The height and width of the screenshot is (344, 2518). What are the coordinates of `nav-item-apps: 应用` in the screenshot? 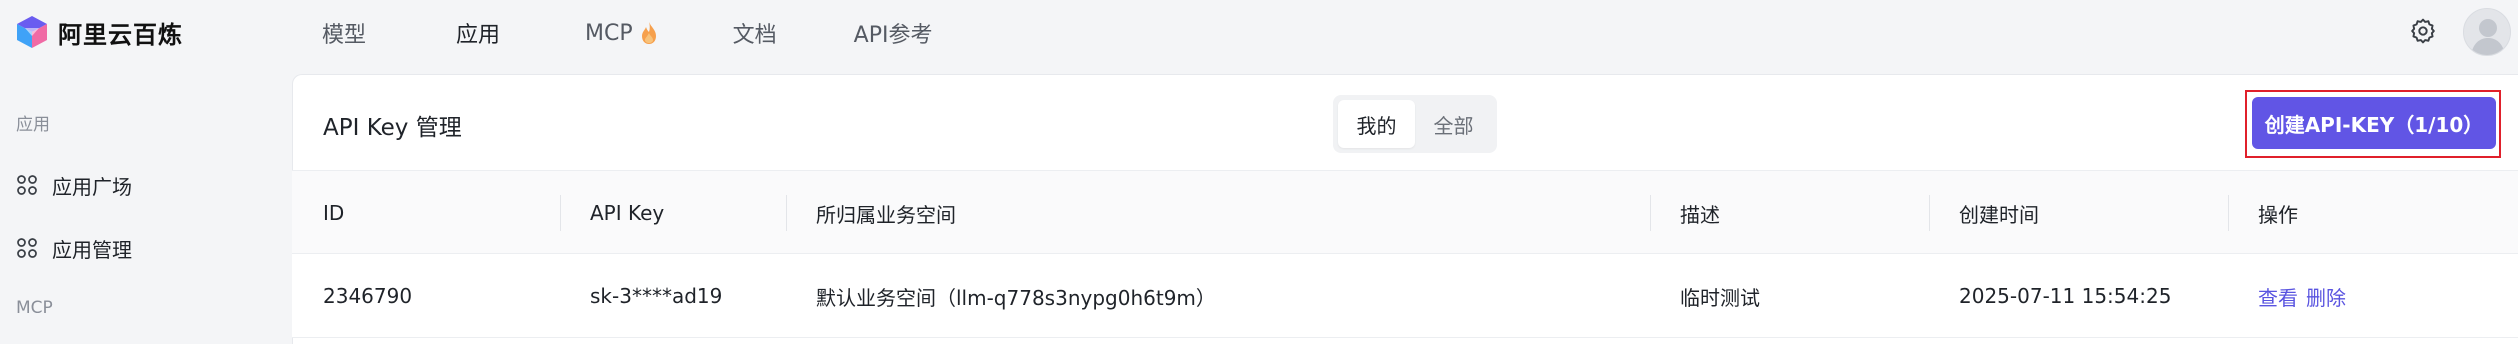 It's located at (478, 33).